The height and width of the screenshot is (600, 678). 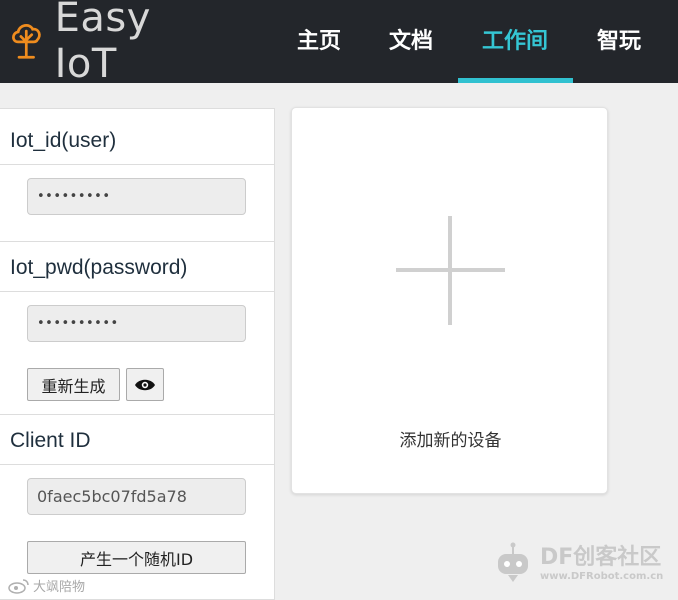 I want to click on iot-id-field: •••••••••, so click(x=136, y=196).